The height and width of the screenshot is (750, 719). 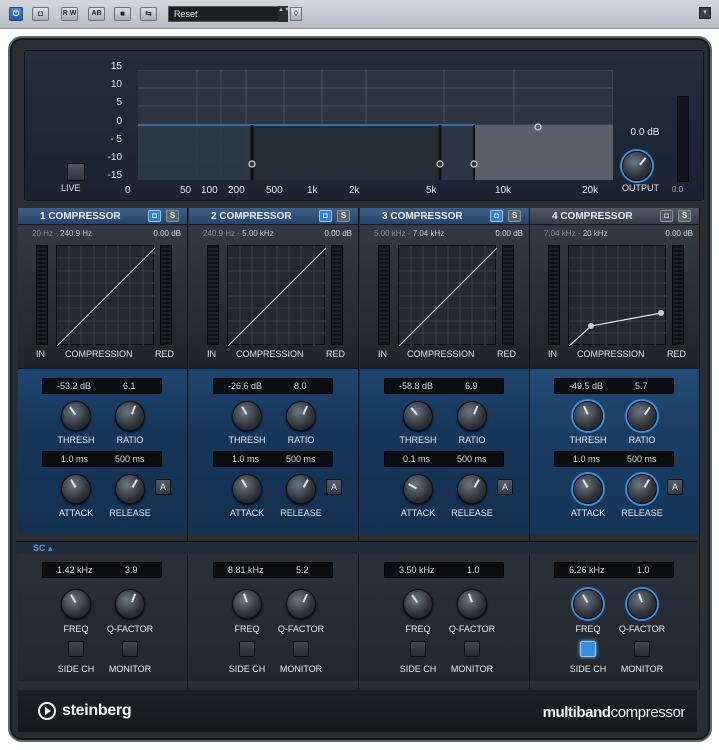 I want to click on preset-menu-icon: ◊, so click(x=296, y=14).